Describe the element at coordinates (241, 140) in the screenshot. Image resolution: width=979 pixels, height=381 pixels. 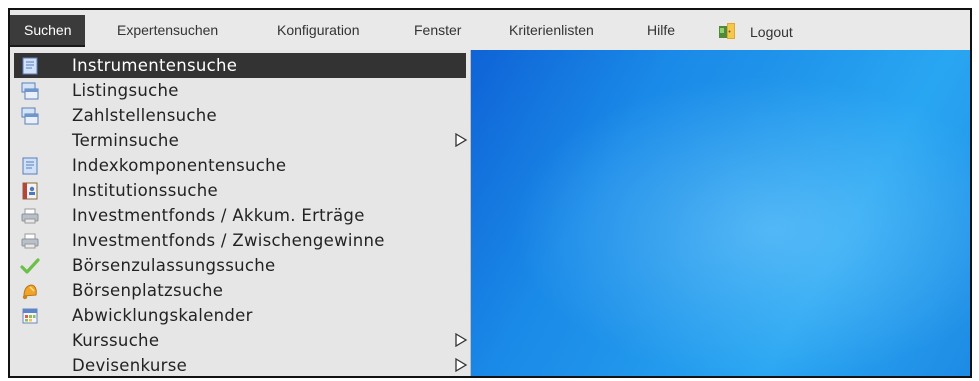
I see `menu-item-terminsuche: Terminsuche` at that location.